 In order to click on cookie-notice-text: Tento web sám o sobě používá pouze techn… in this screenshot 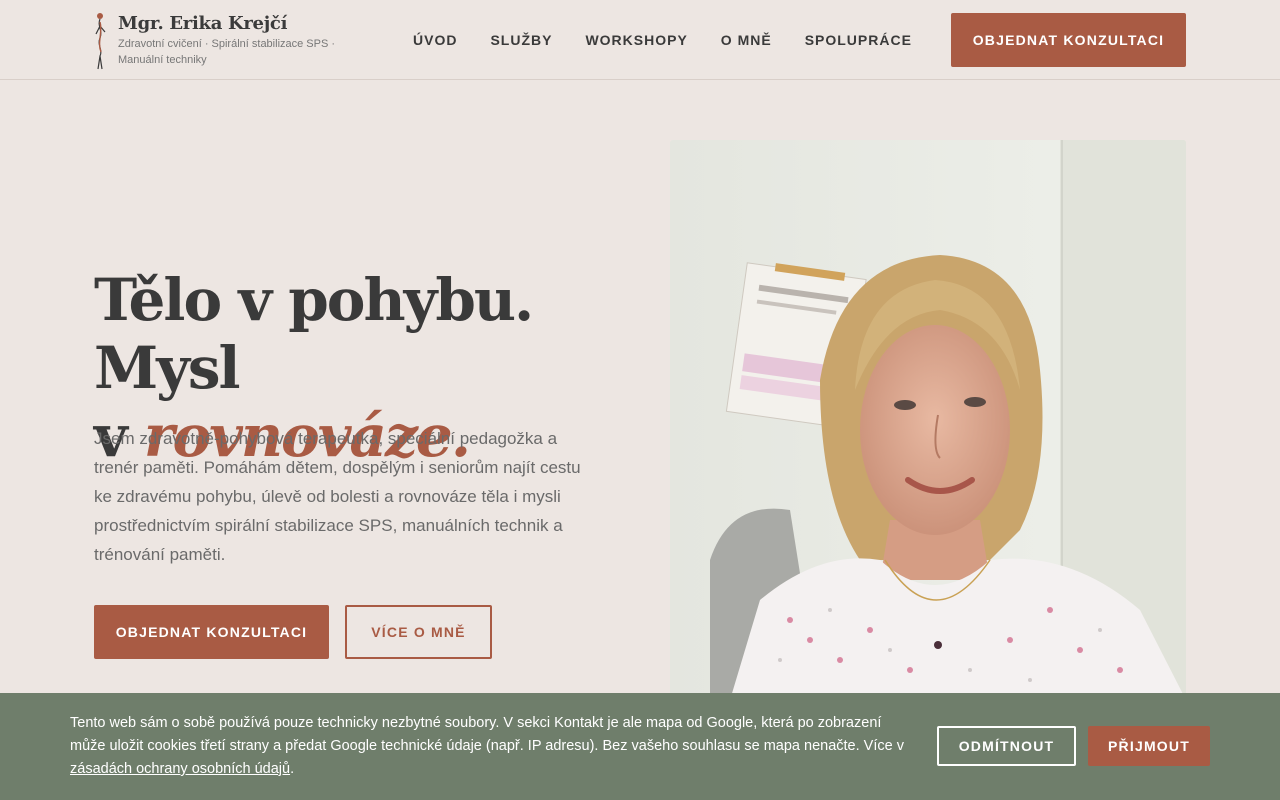, I will do `click(495, 746)`.